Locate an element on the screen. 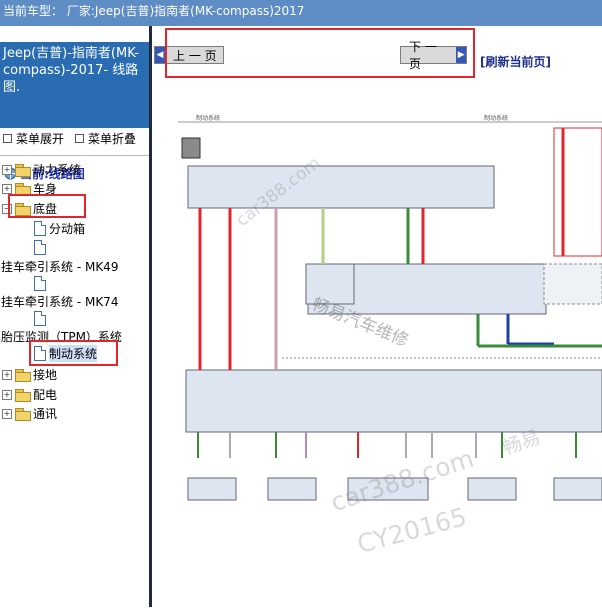 The width and height of the screenshot is (602, 611). tree-item-powertrain: + 动力系统 is located at coordinates (41, 169).